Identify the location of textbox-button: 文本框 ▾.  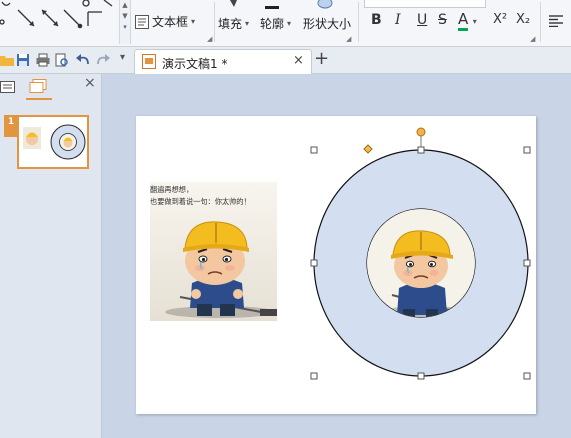
(165, 21).